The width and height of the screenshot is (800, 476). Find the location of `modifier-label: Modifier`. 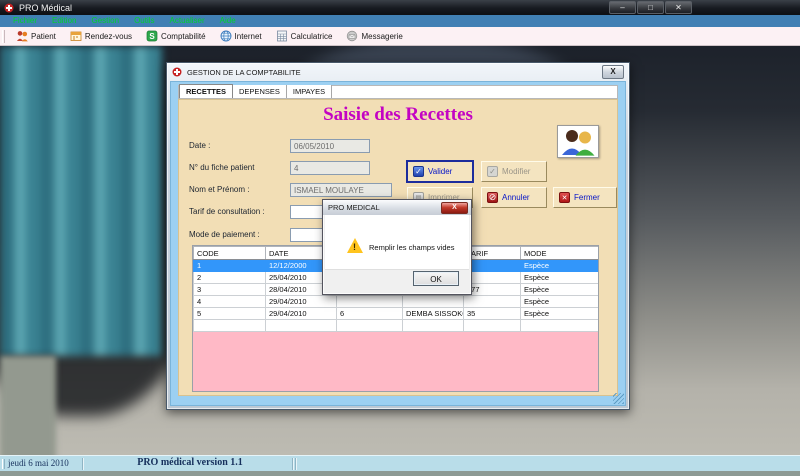

modifier-label: Modifier is located at coordinates (516, 171).